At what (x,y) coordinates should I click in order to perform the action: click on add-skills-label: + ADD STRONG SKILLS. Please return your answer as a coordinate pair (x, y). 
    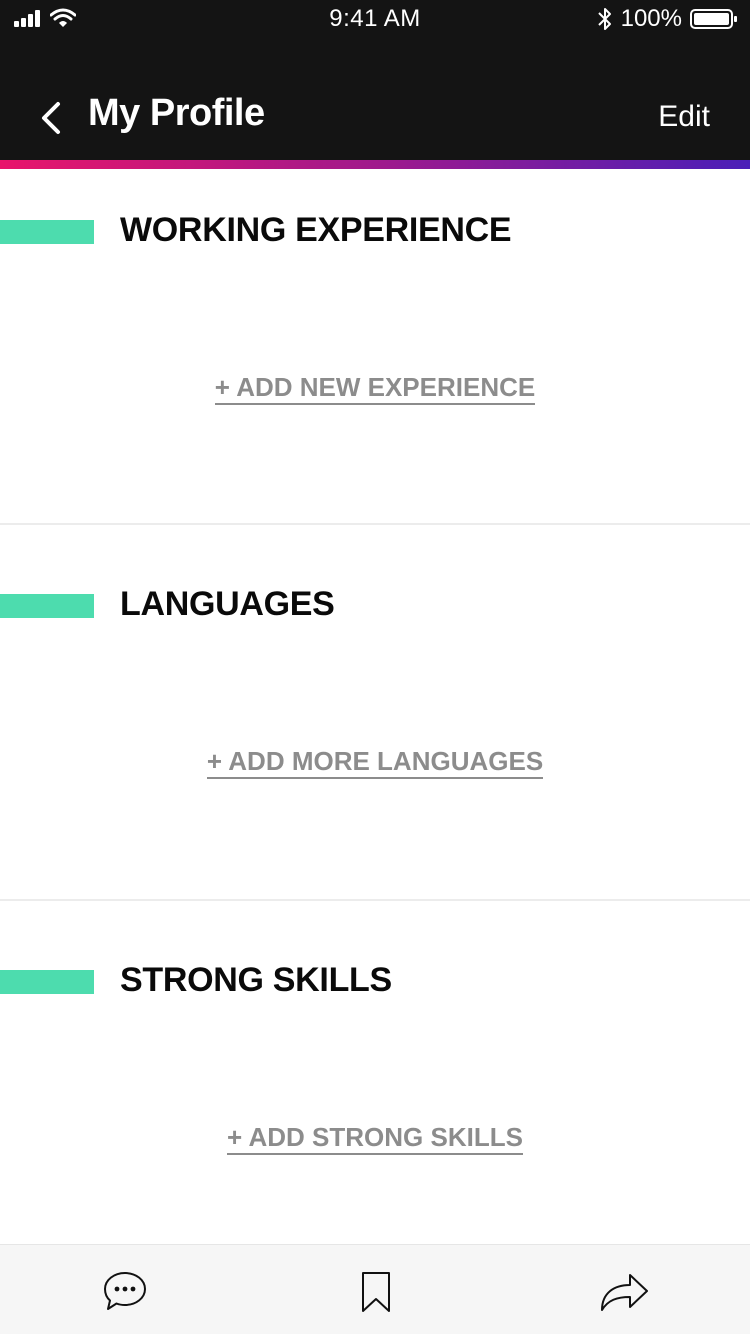
    Looking at the image, I should click on (375, 1138).